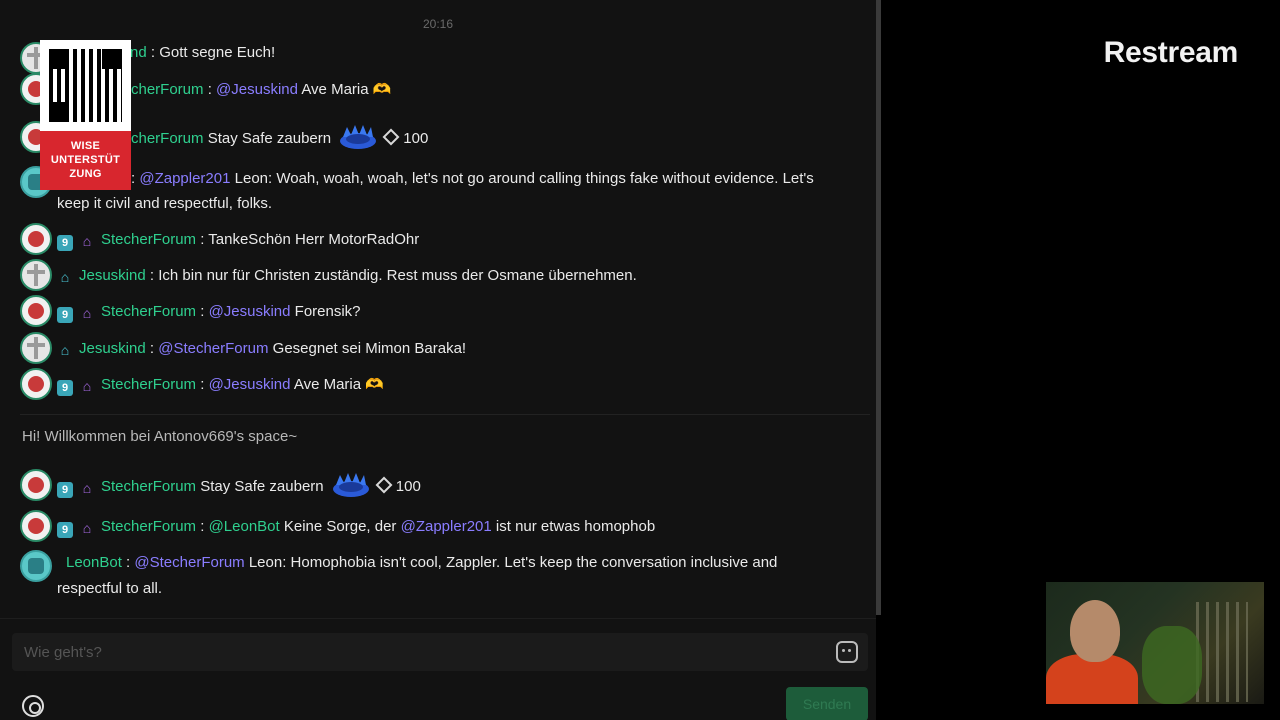 The width and height of the screenshot is (1280, 720). Describe the element at coordinates (412, 652) in the screenshot. I see `chat-input` at that location.